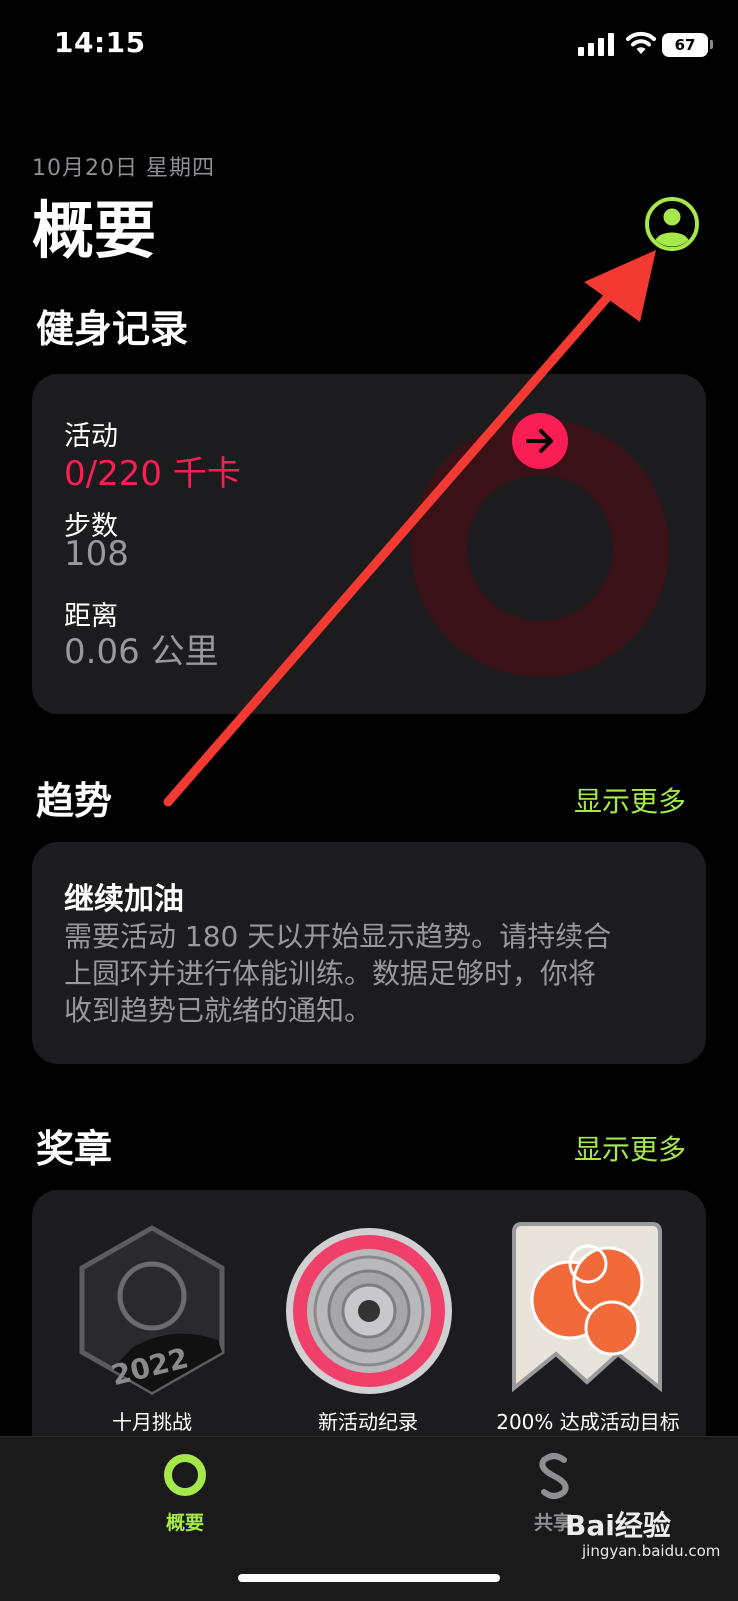 Image resolution: width=738 pixels, height=1601 pixels. I want to click on tab-summary-label: 概要, so click(184, 1523).